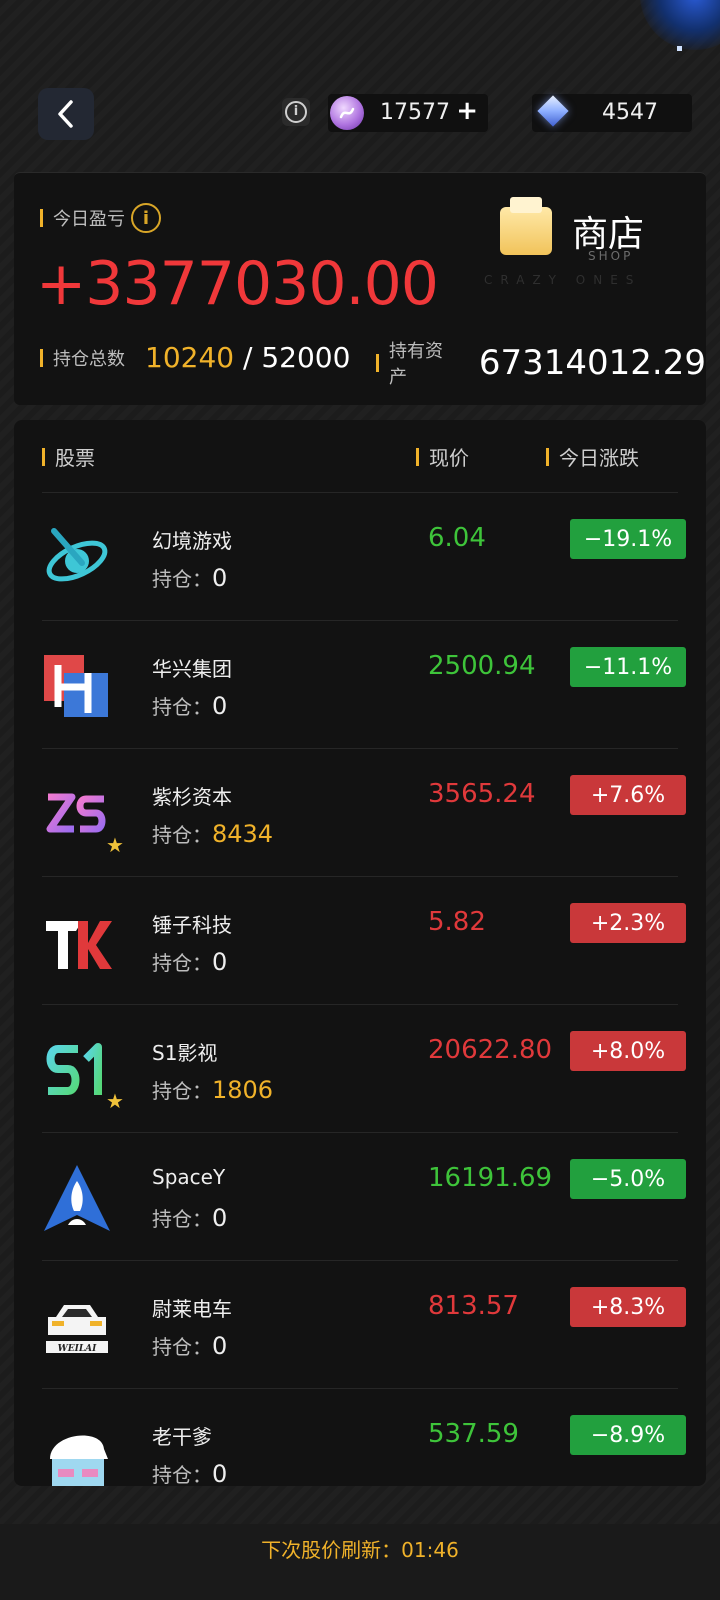 The image size is (720, 1600). I want to click on change-badge: +8.0%, so click(628, 1051).